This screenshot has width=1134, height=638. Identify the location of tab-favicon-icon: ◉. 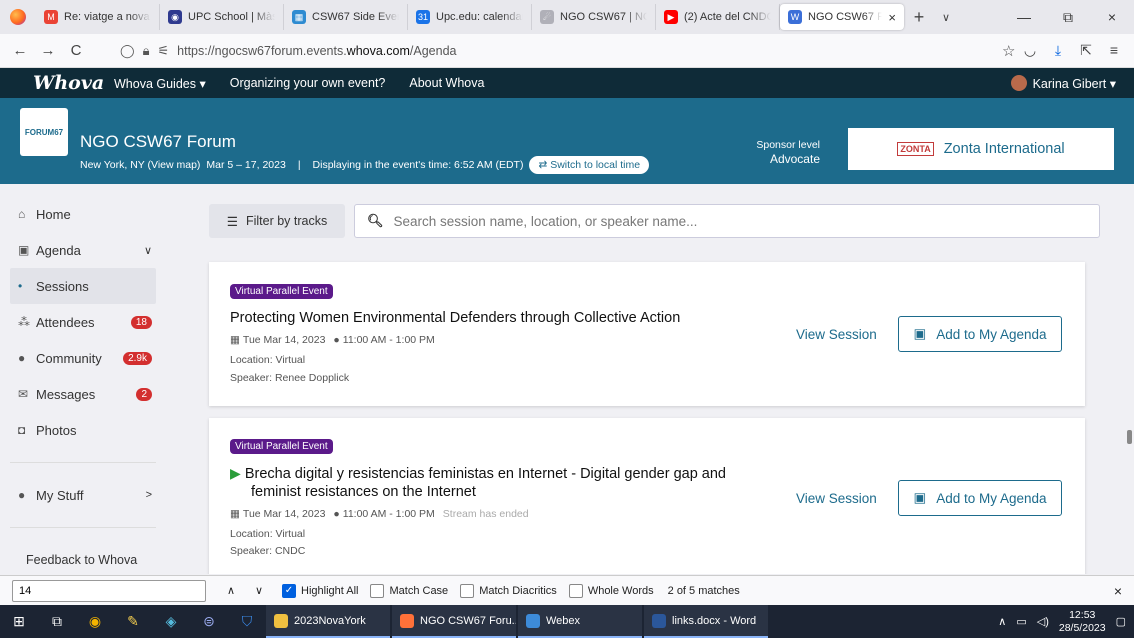
(175, 17).